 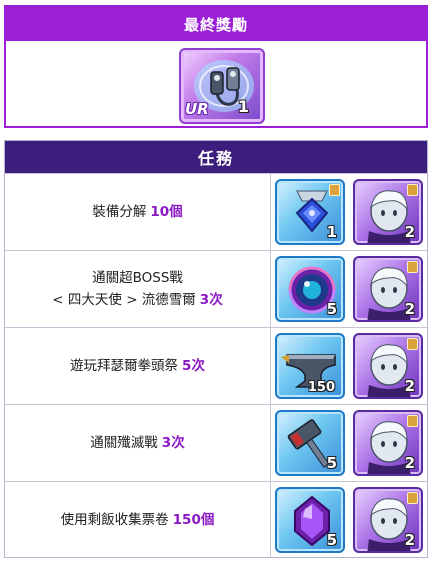 I want to click on task-text: 通關殲滅戰, so click(x=124, y=443).